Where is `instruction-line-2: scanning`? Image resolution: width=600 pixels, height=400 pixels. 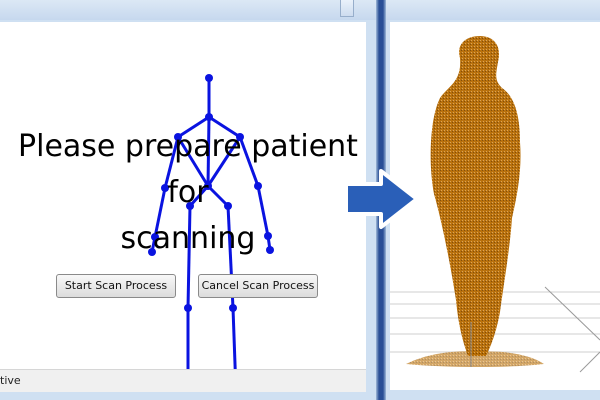
instruction-line-2: scanning is located at coordinates (188, 238).